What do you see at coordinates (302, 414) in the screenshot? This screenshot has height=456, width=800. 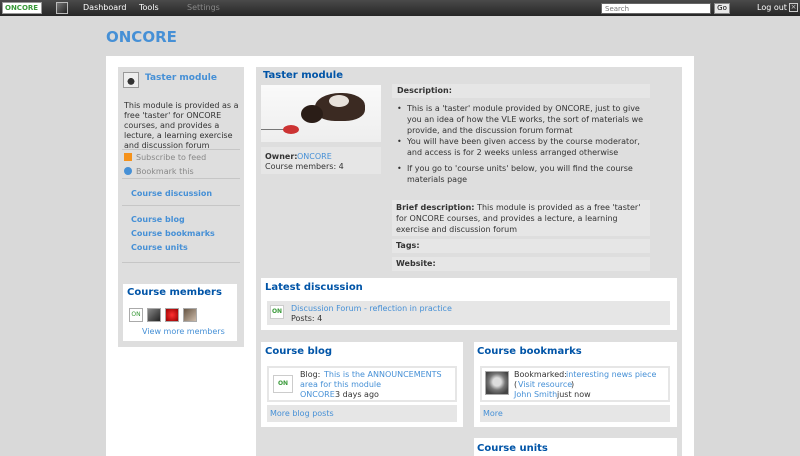 I see `more-blog-posts-link: More blog posts` at bounding box center [302, 414].